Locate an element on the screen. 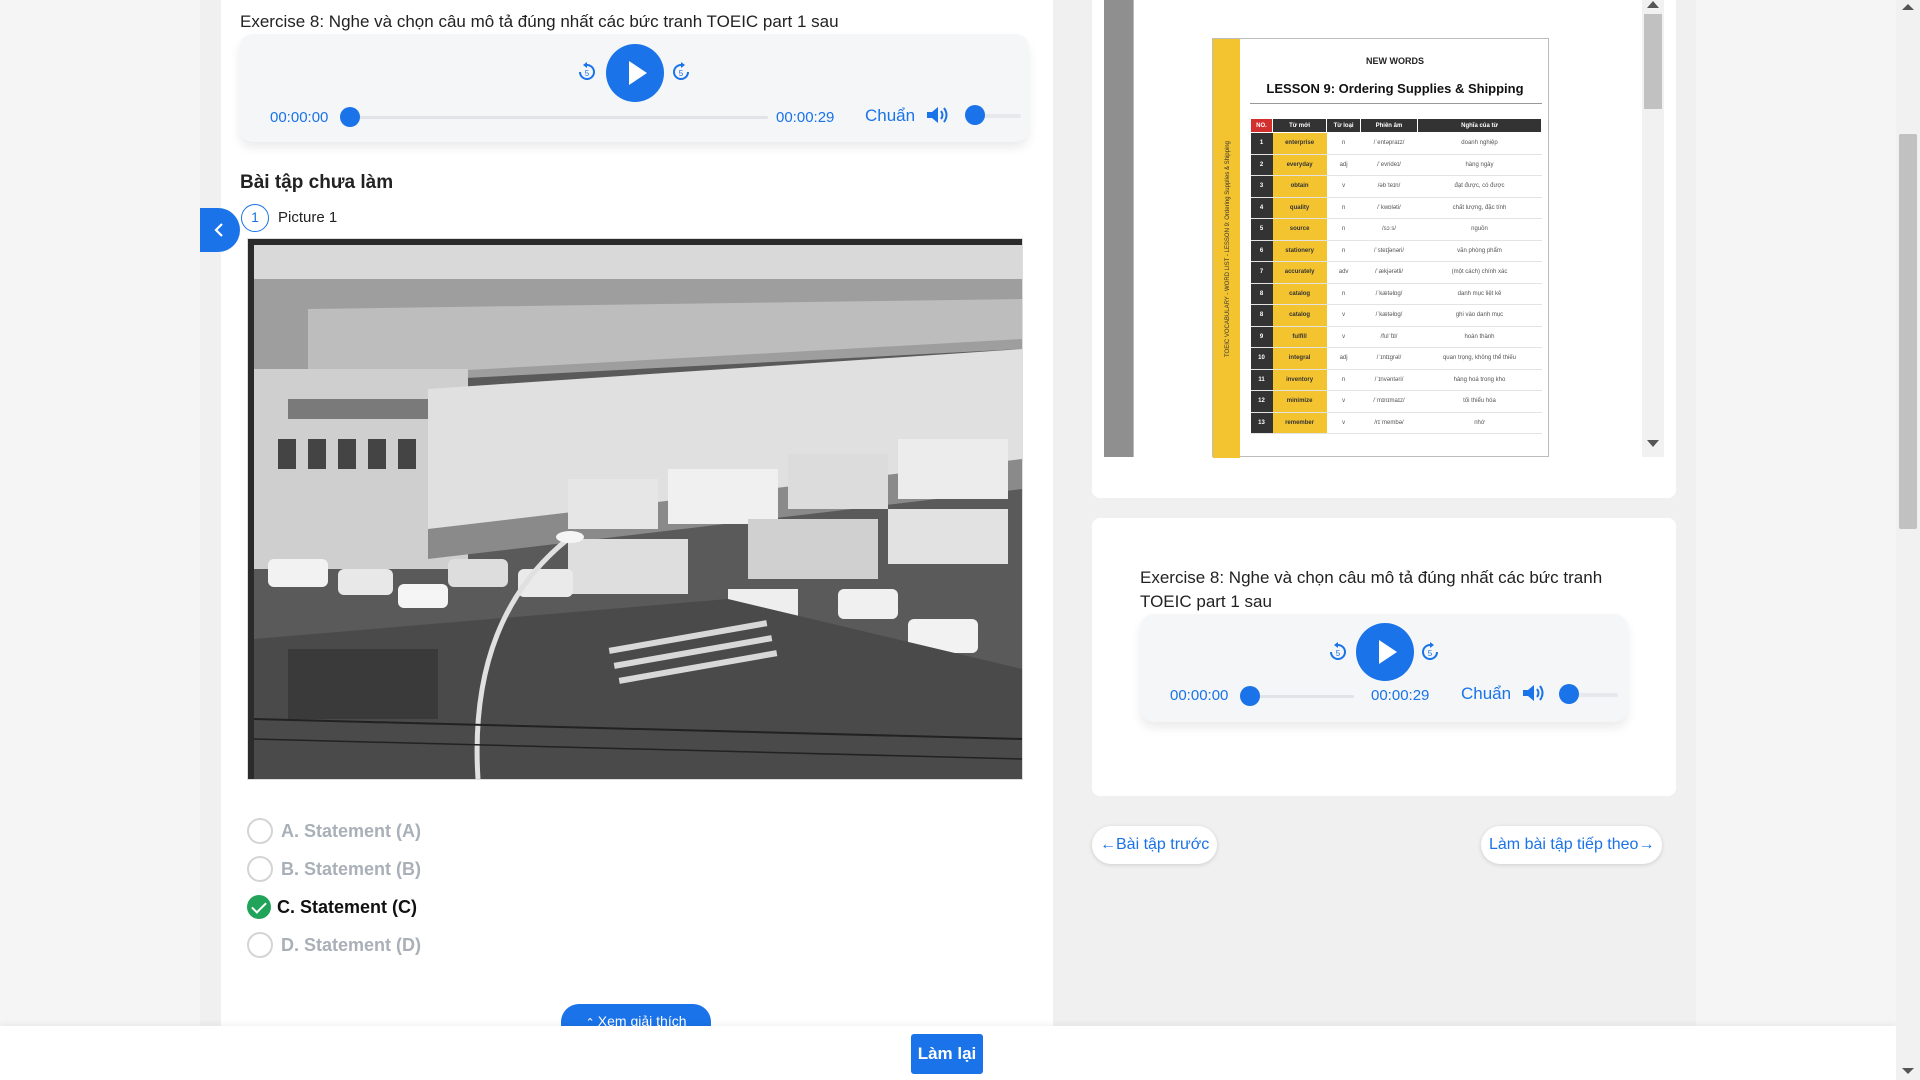 The image size is (1920, 1080). speed-select: Chuẩn is located at coordinates (890, 116).